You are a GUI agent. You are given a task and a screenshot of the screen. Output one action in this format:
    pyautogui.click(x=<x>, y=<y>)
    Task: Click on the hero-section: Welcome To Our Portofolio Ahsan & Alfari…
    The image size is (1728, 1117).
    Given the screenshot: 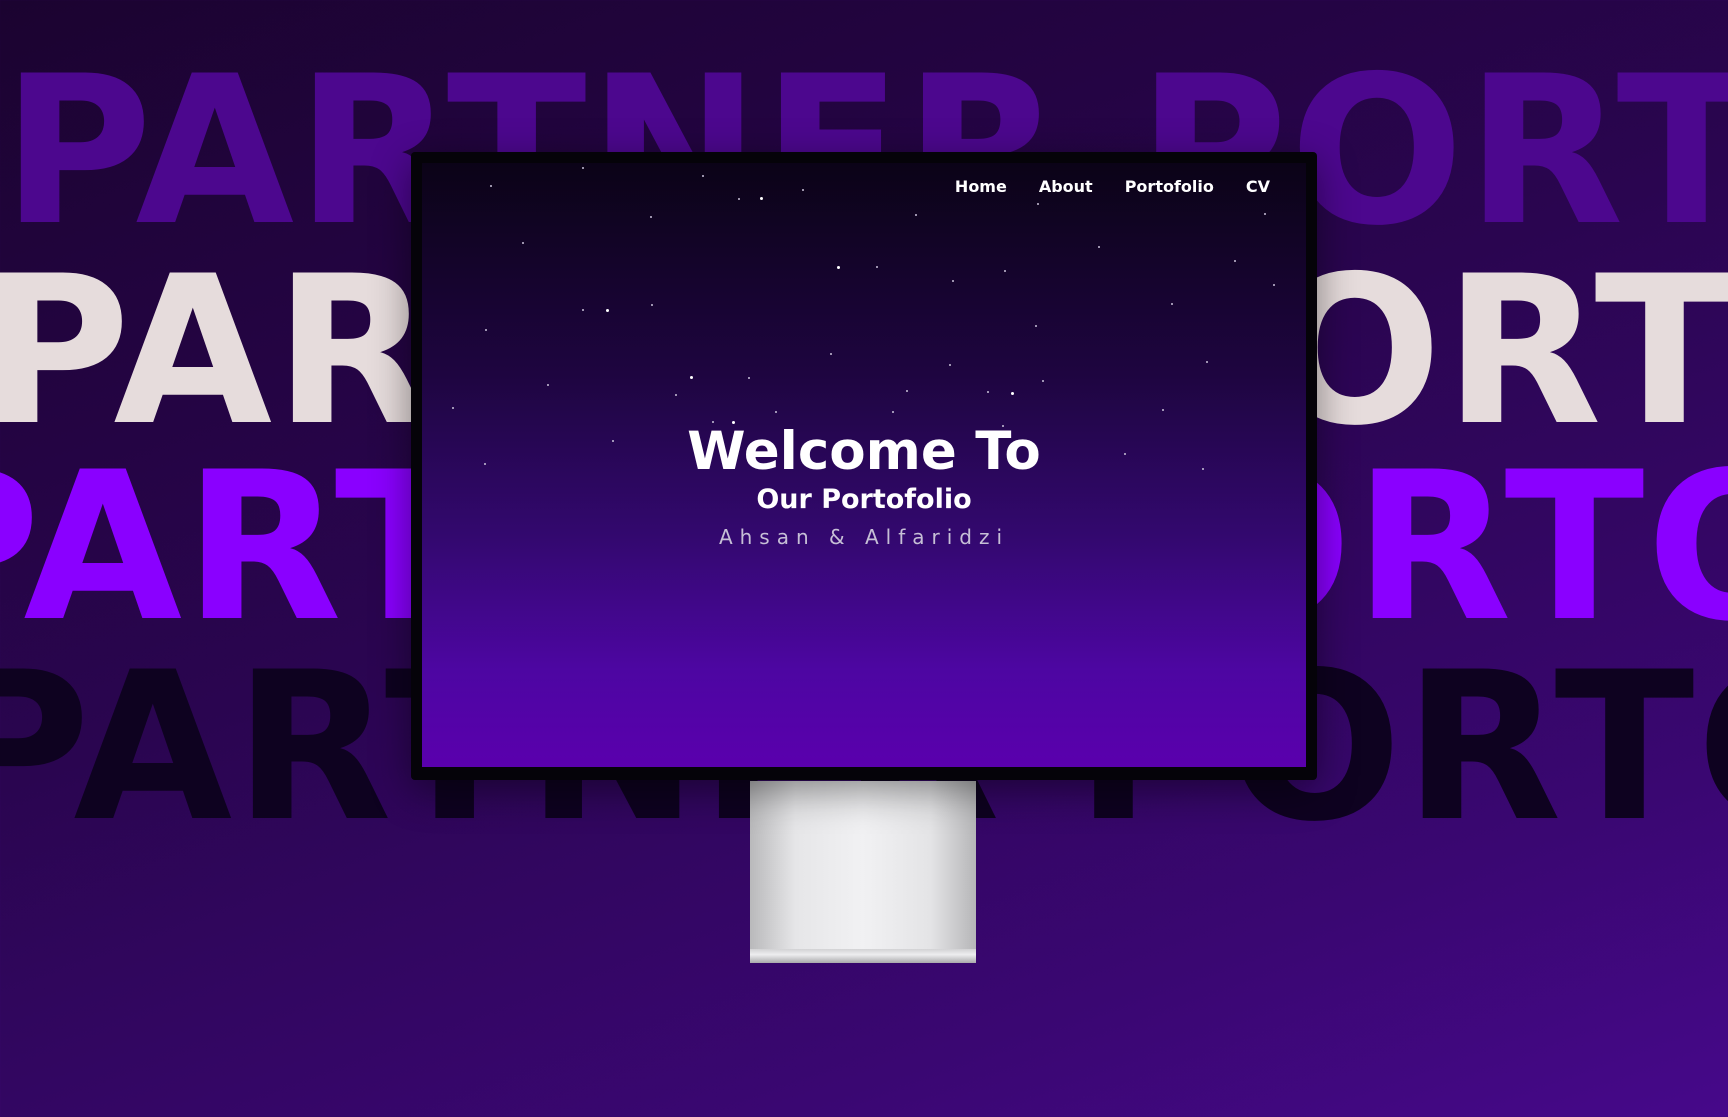 What is the action you would take?
    pyautogui.click(x=864, y=487)
    